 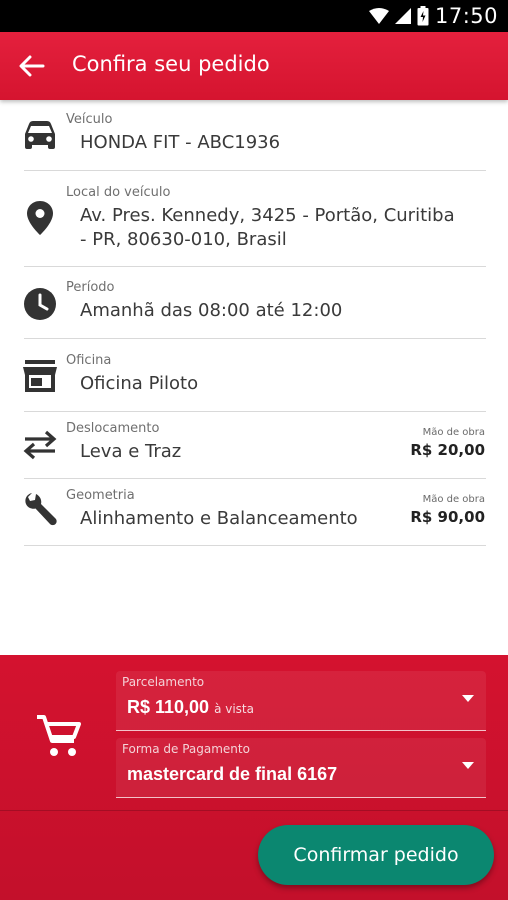 I want to click on location-label: Local do veículo, so click(x=118, y=192).